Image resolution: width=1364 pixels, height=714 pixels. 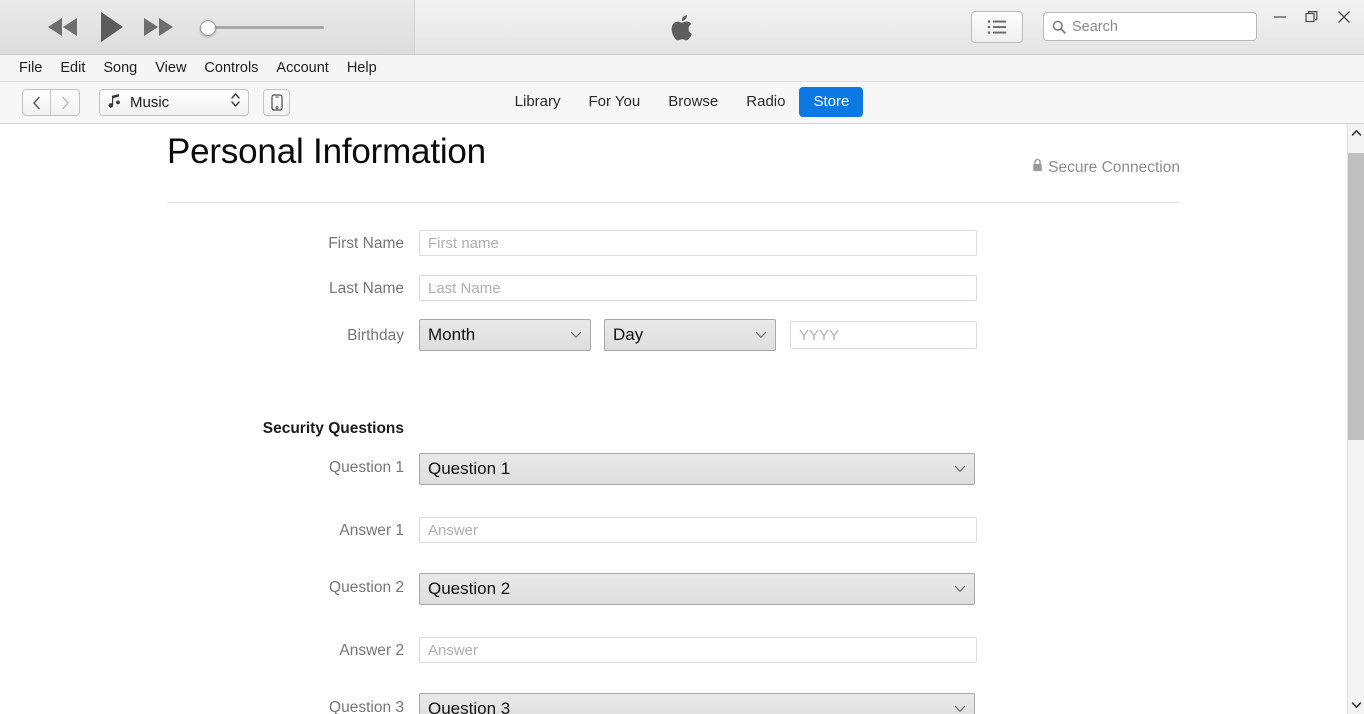 I want to click on secure-connection-label: Secure Connection, so click(x=1114, y=167).